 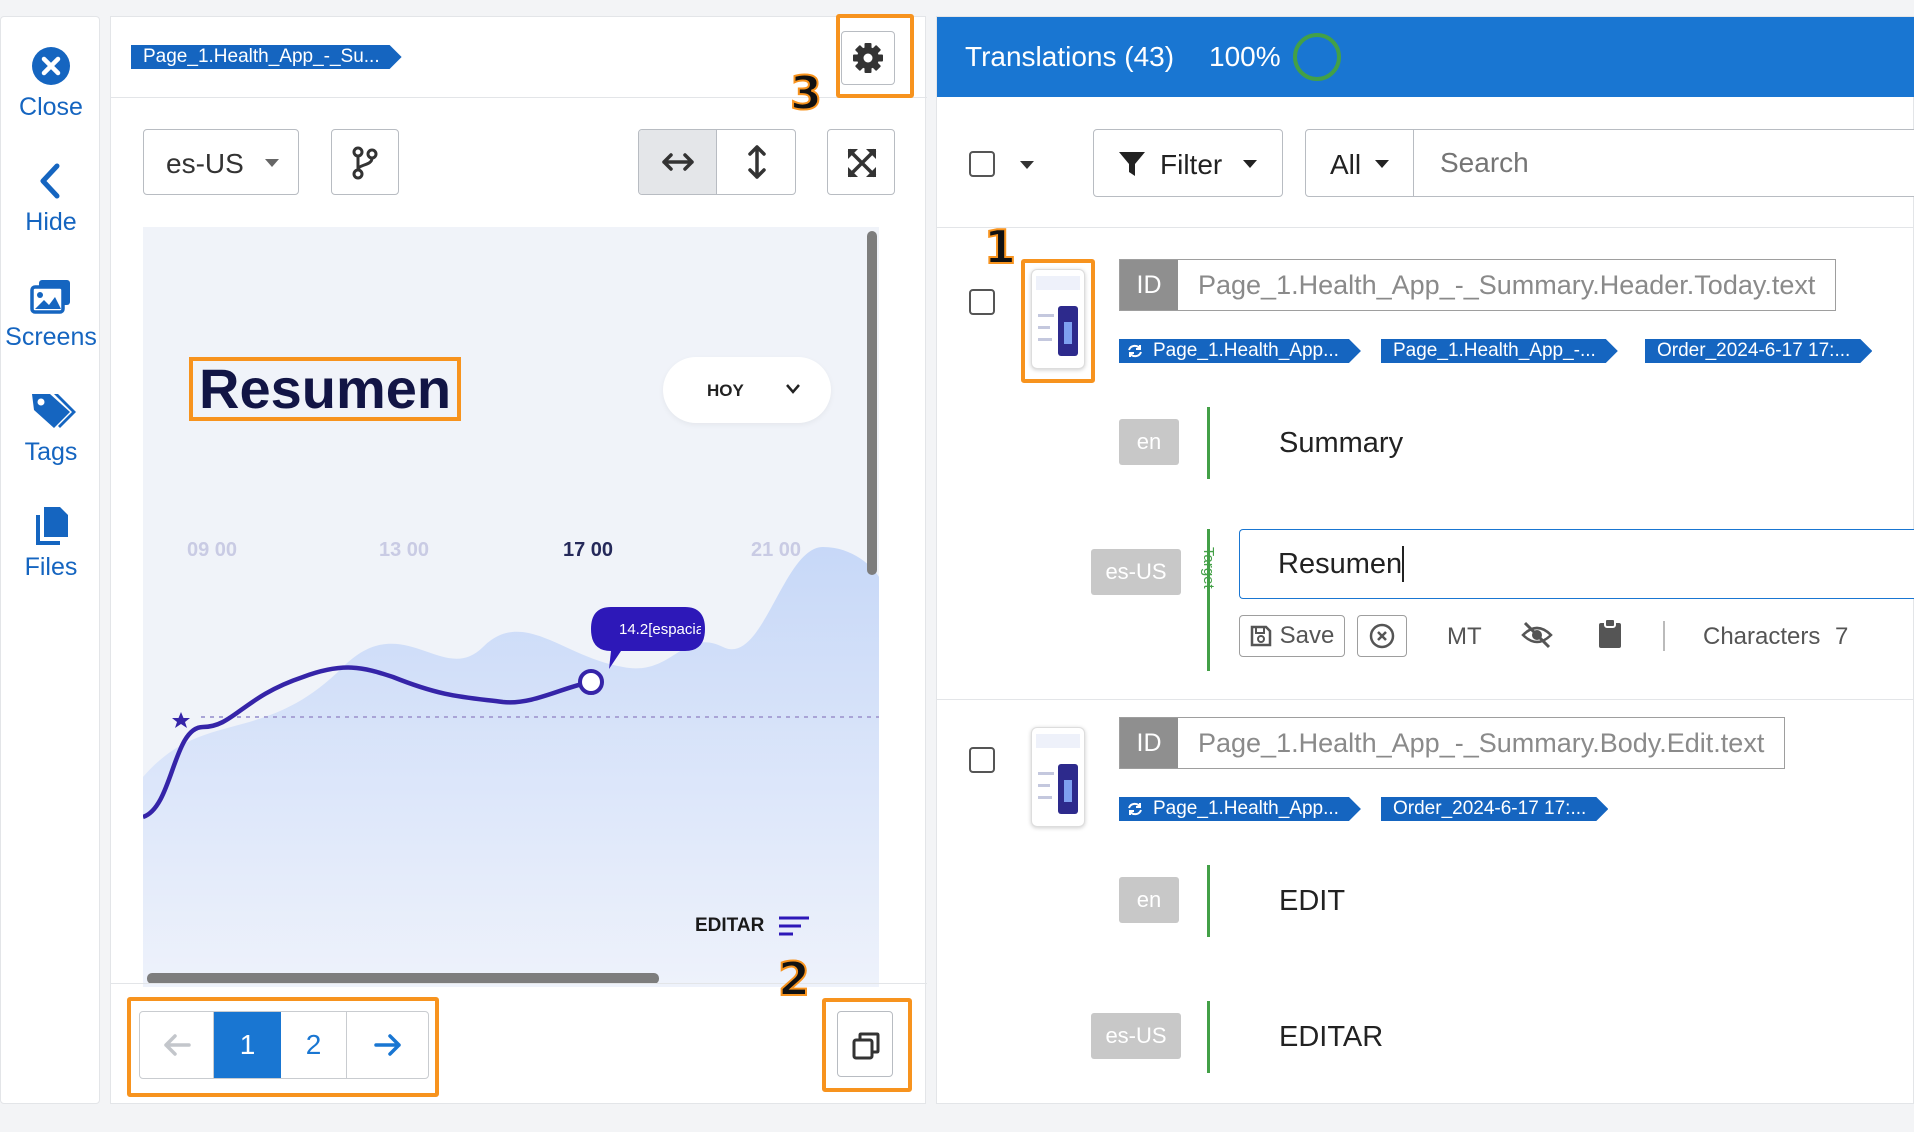 I want to click on settings-highlight, so click(x=875, y=56).